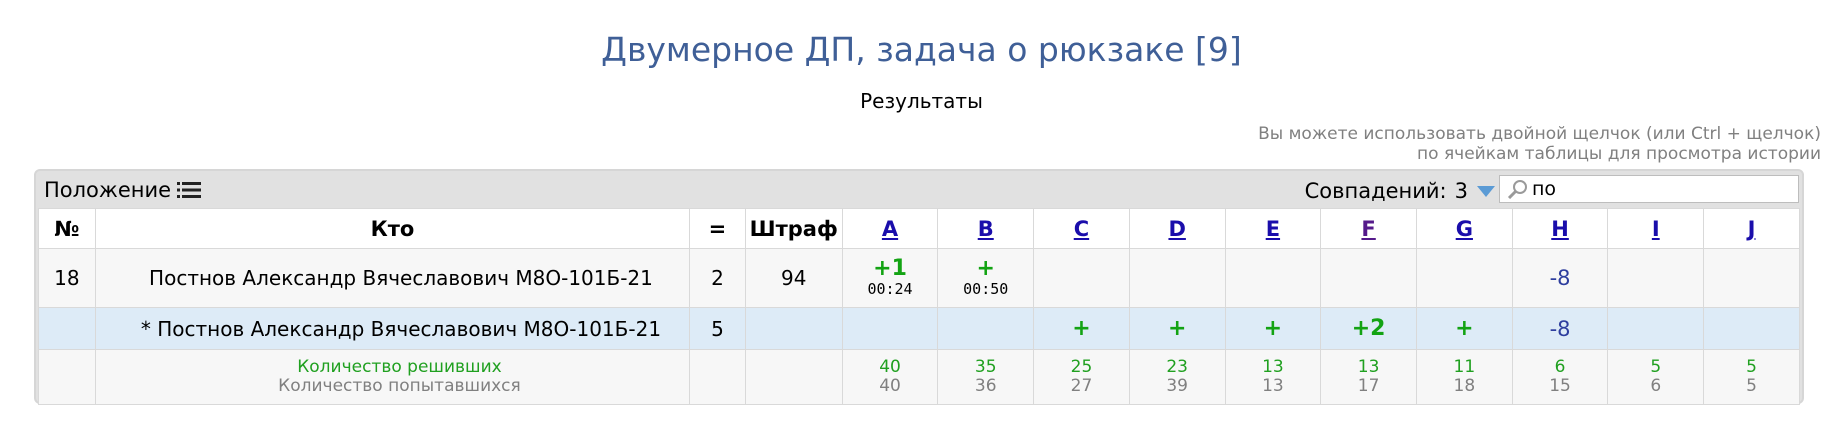  Describe the element at coordinates (1177, 386) in the screenshot. I see `stat-tried: 39` at that location.